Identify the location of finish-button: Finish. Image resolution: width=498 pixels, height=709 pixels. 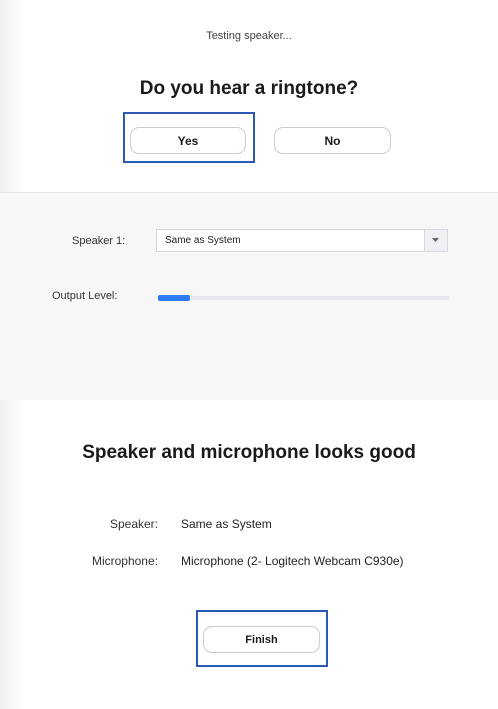
(261, 639).